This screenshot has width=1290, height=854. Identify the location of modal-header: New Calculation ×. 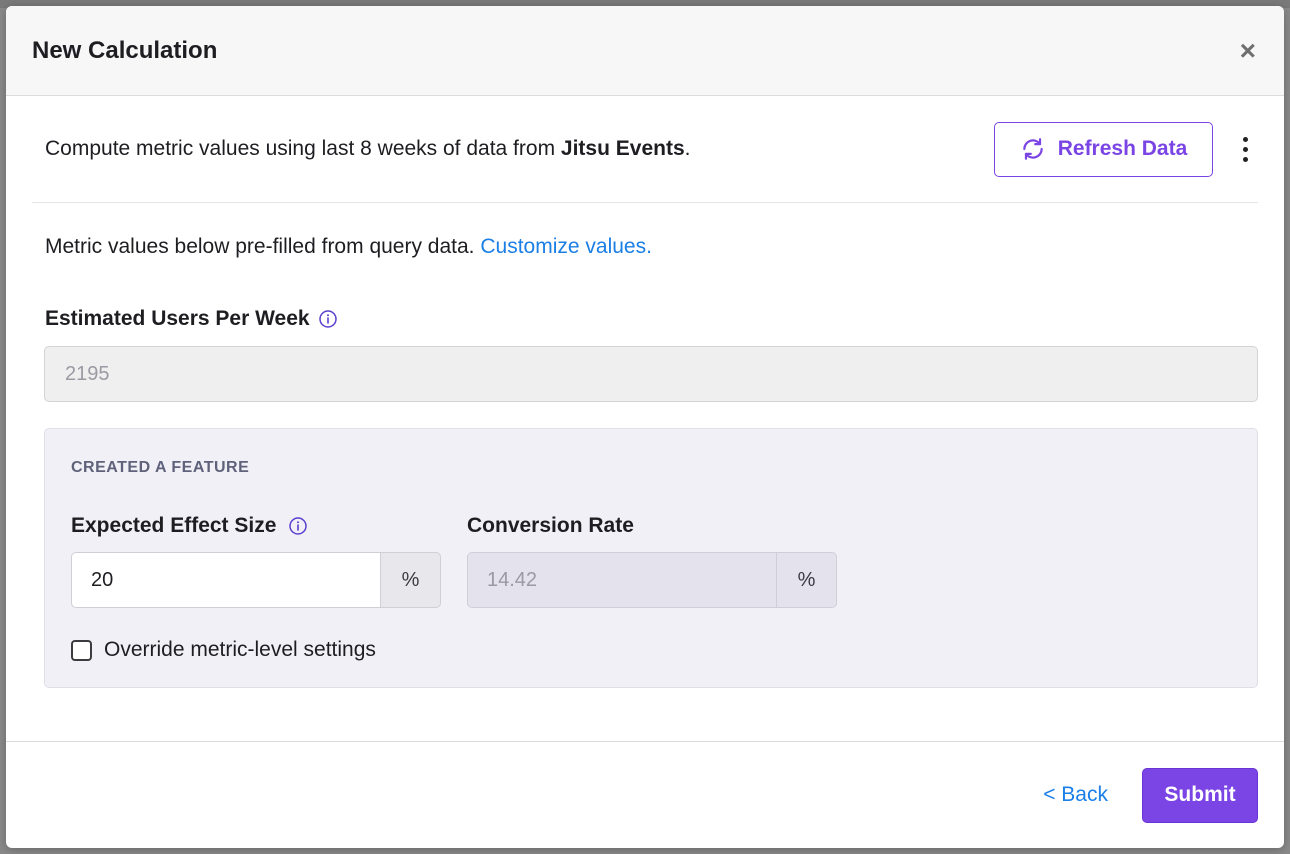
(645, 51).